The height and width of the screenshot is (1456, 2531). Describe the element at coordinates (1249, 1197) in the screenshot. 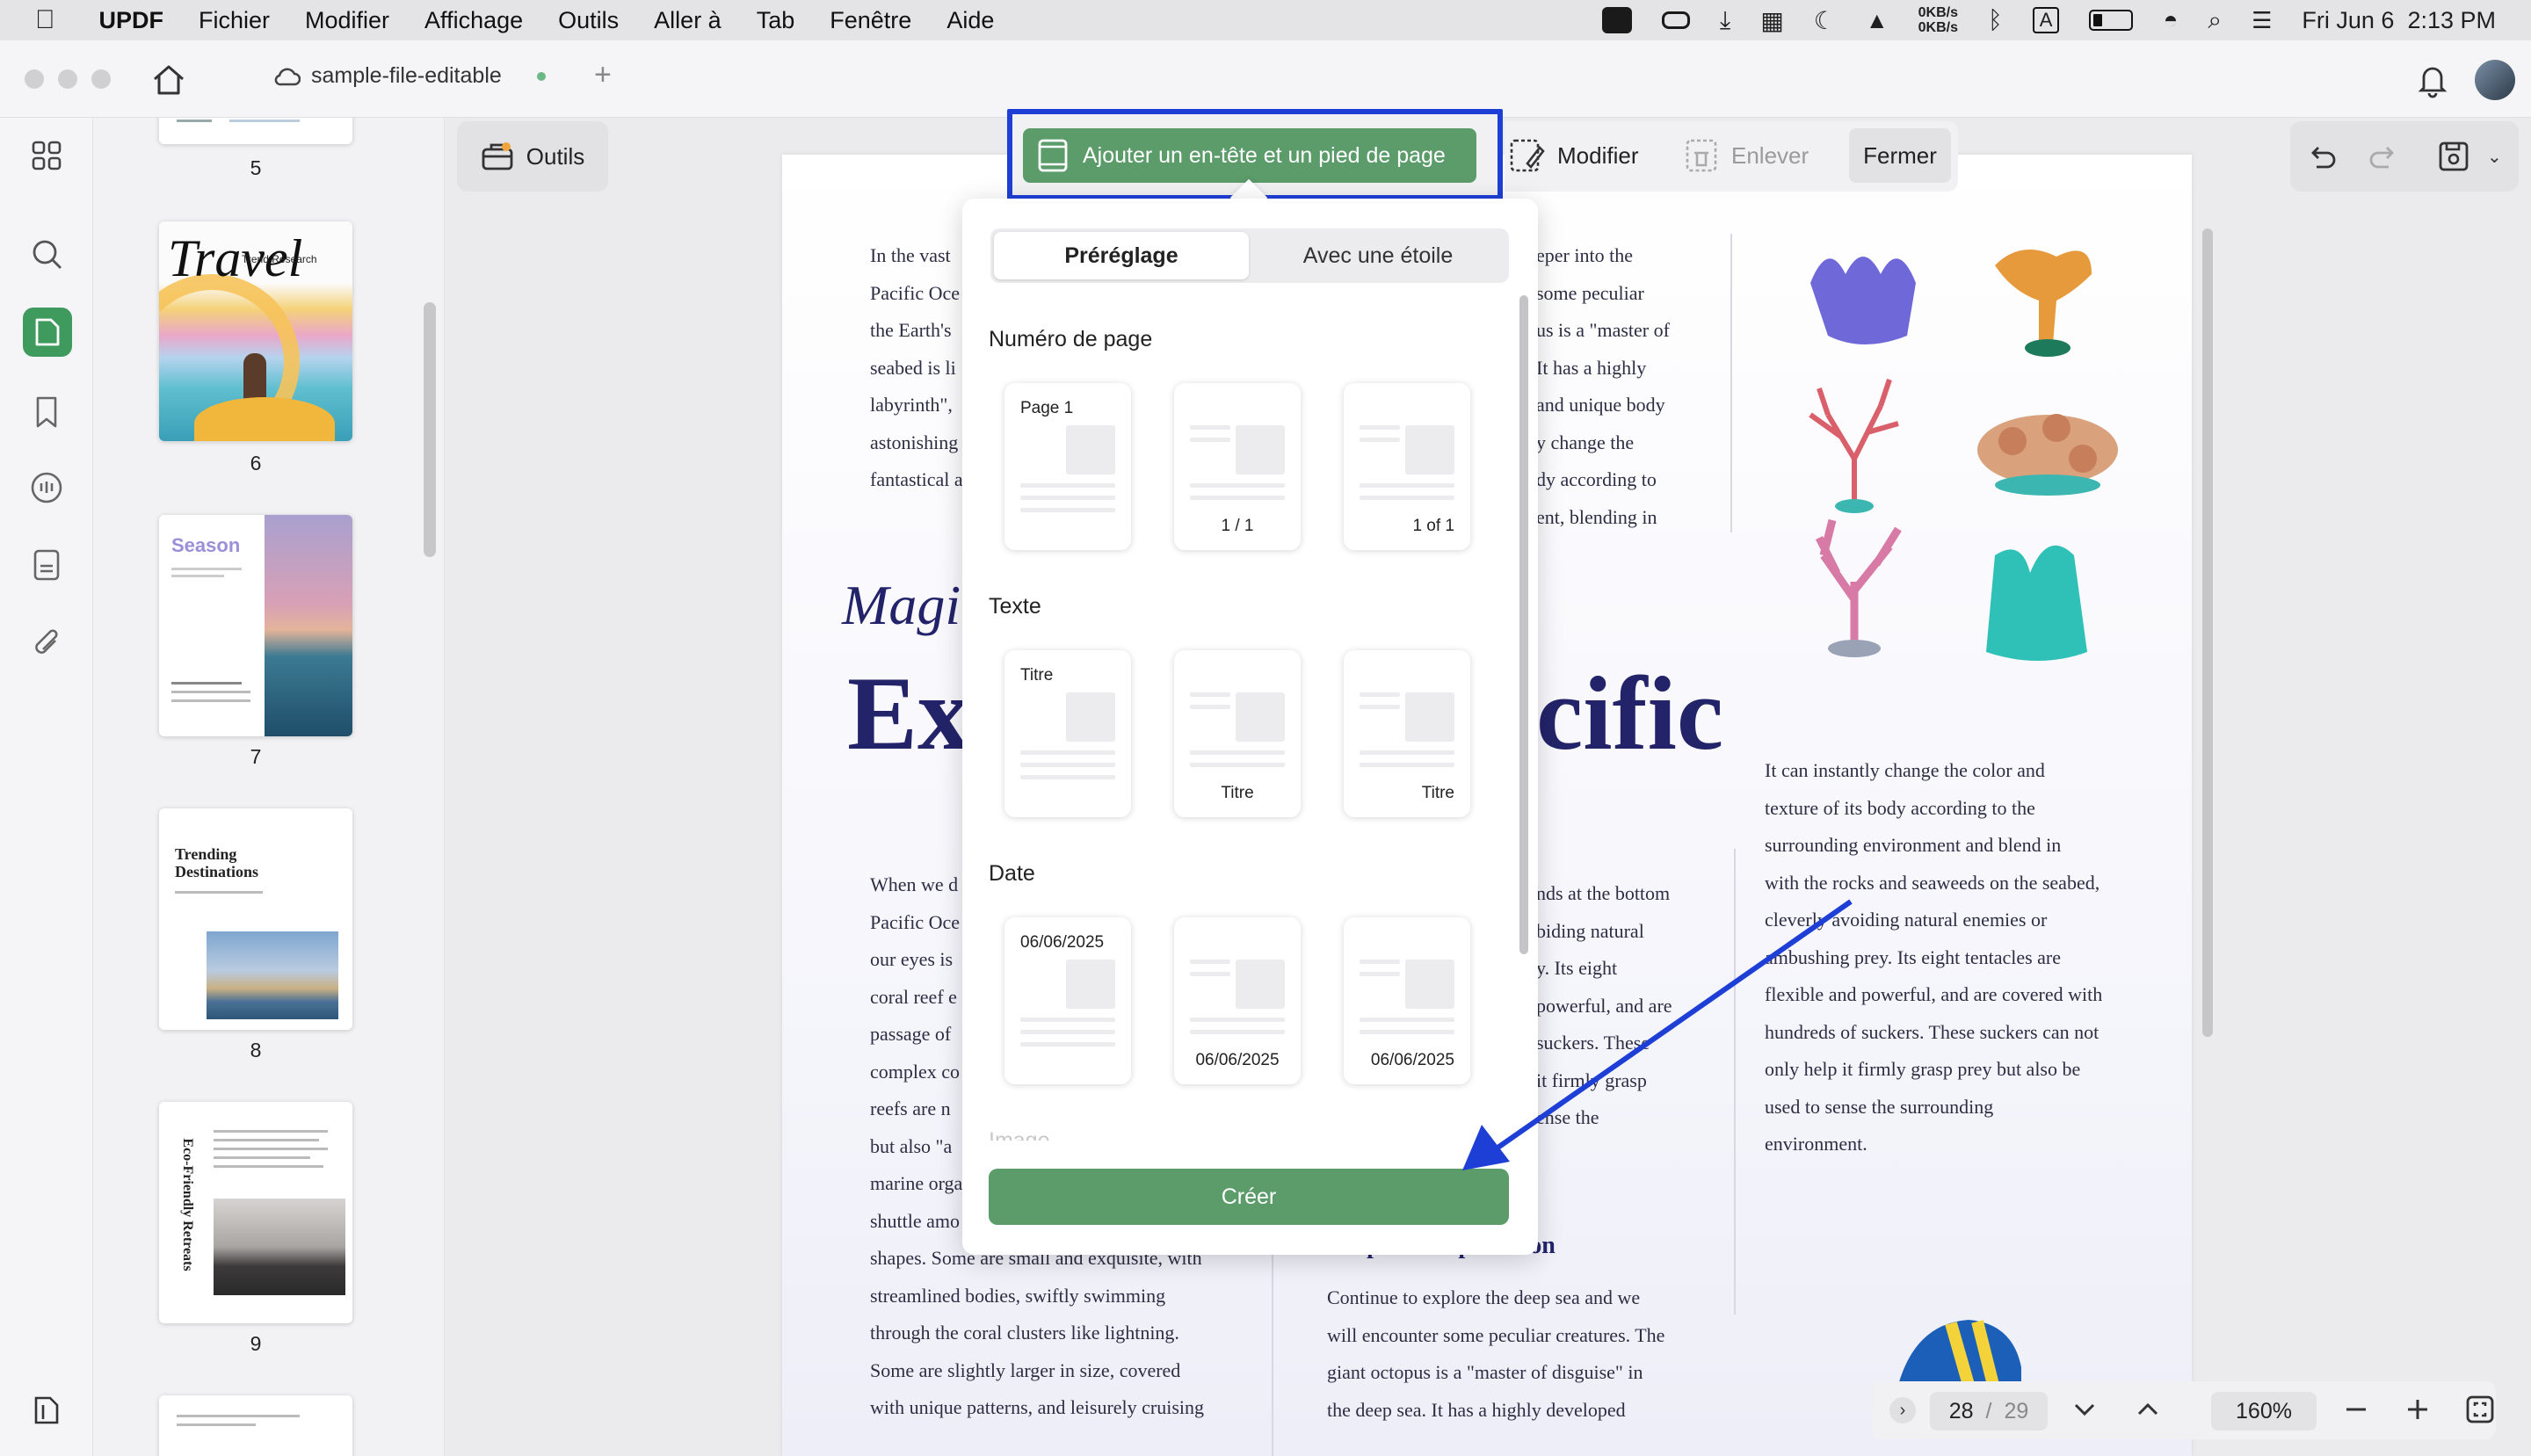

I see `create-button: Créer` at that location.